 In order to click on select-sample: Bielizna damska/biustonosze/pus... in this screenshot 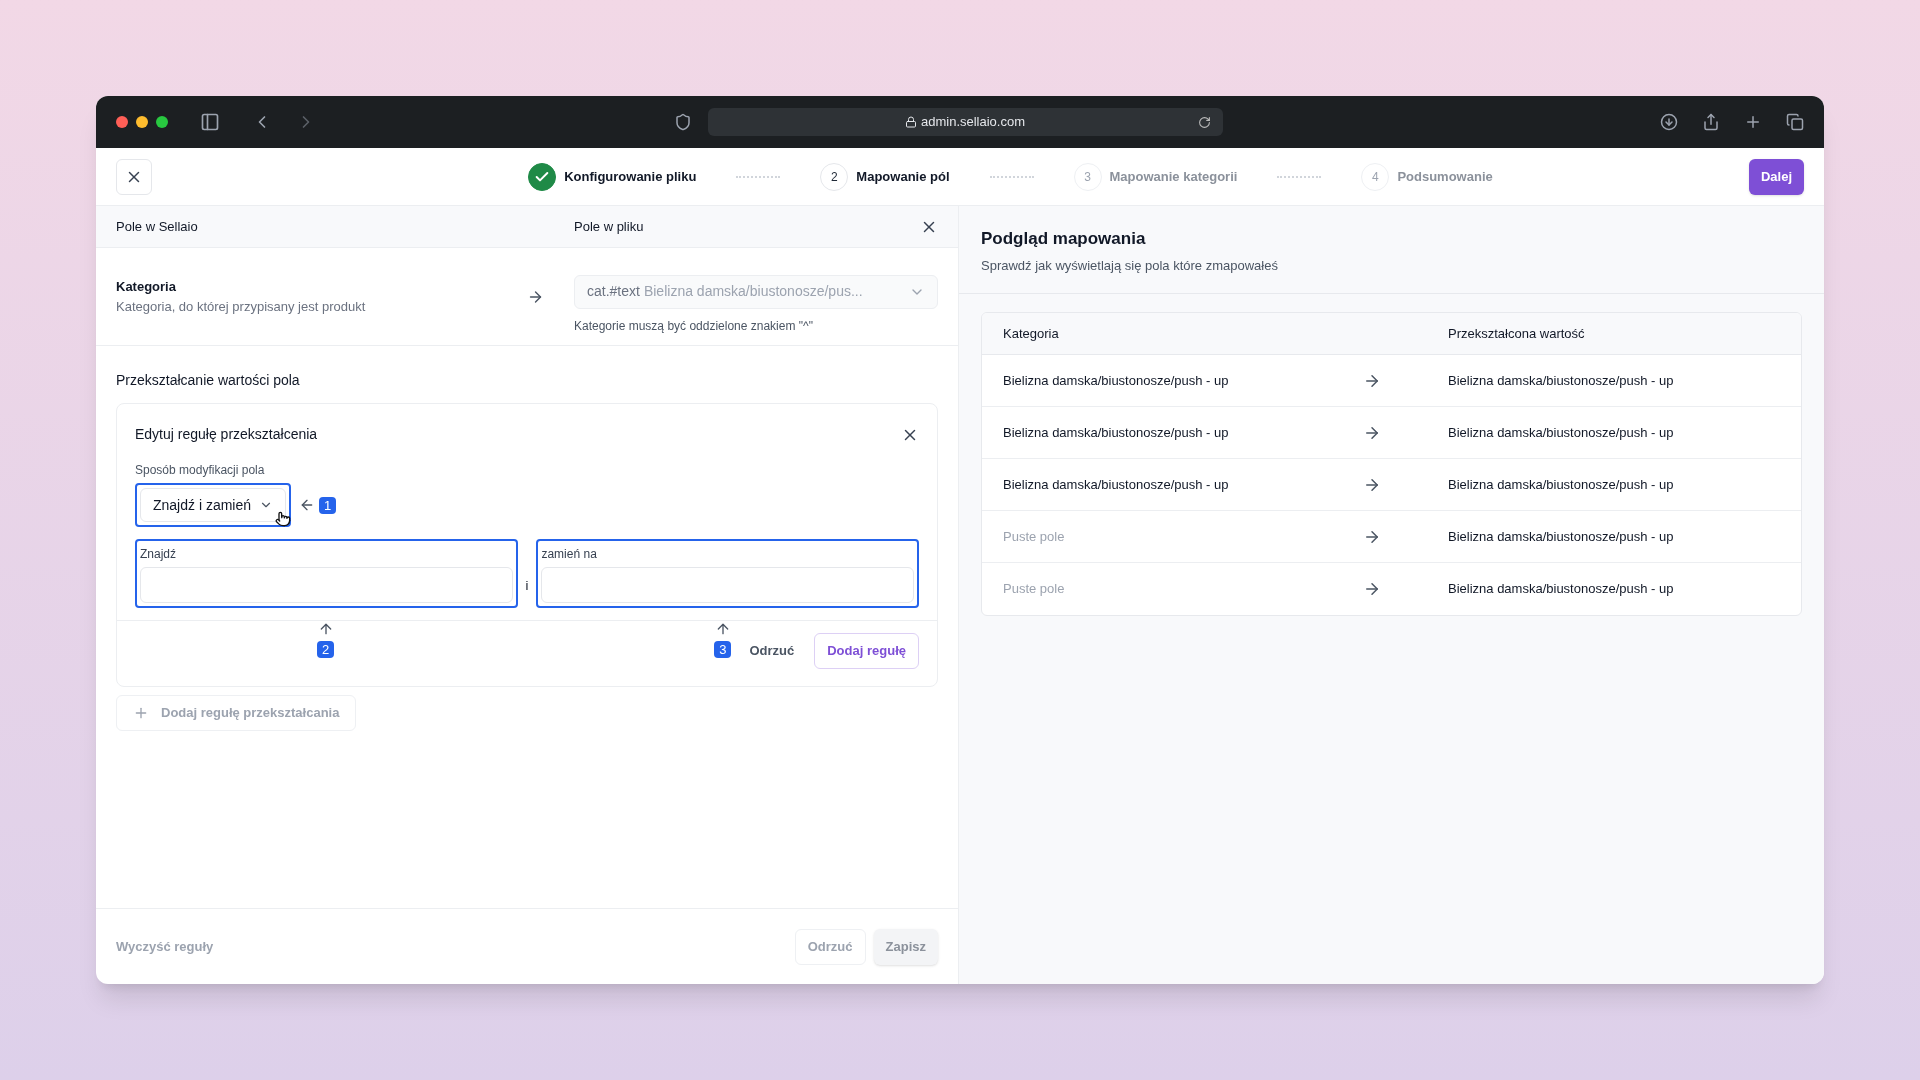, I will do `click(753, 291)`.